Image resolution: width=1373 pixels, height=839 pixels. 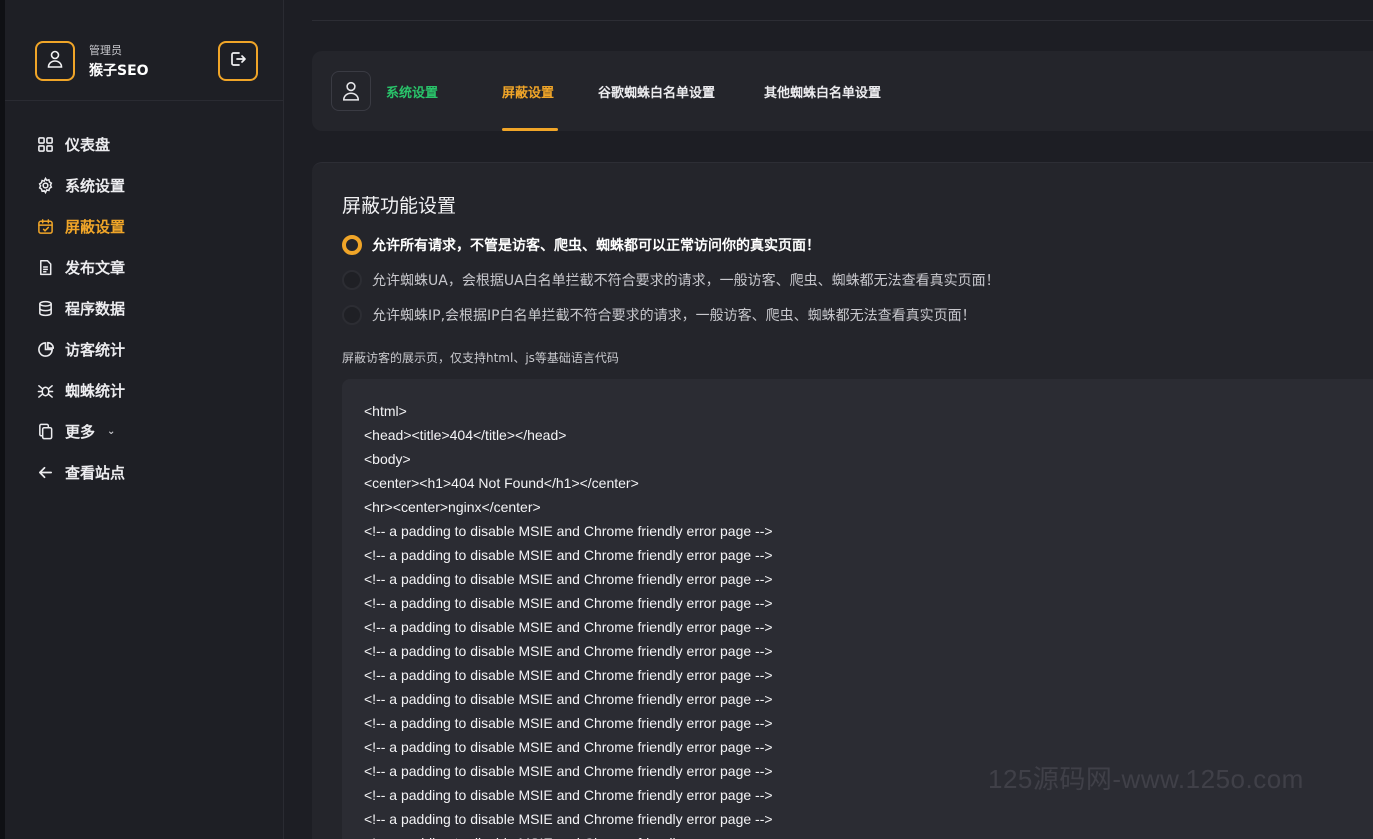 I want to click on sidebar-item-spider-stats: 蜘蛛统计, so click(x=150, y=390).